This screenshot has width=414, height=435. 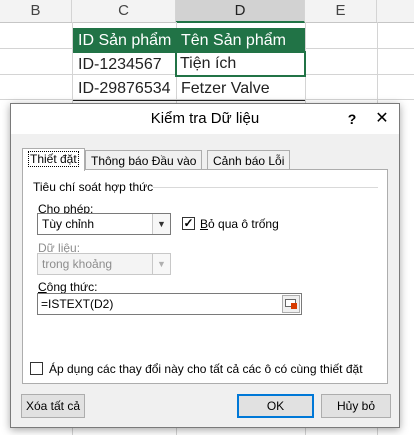 What do you see at coordinates (356, 406) in the screenshot?
I see `cancel-button: Hủy bỏ` at bounding box center [356, 406].